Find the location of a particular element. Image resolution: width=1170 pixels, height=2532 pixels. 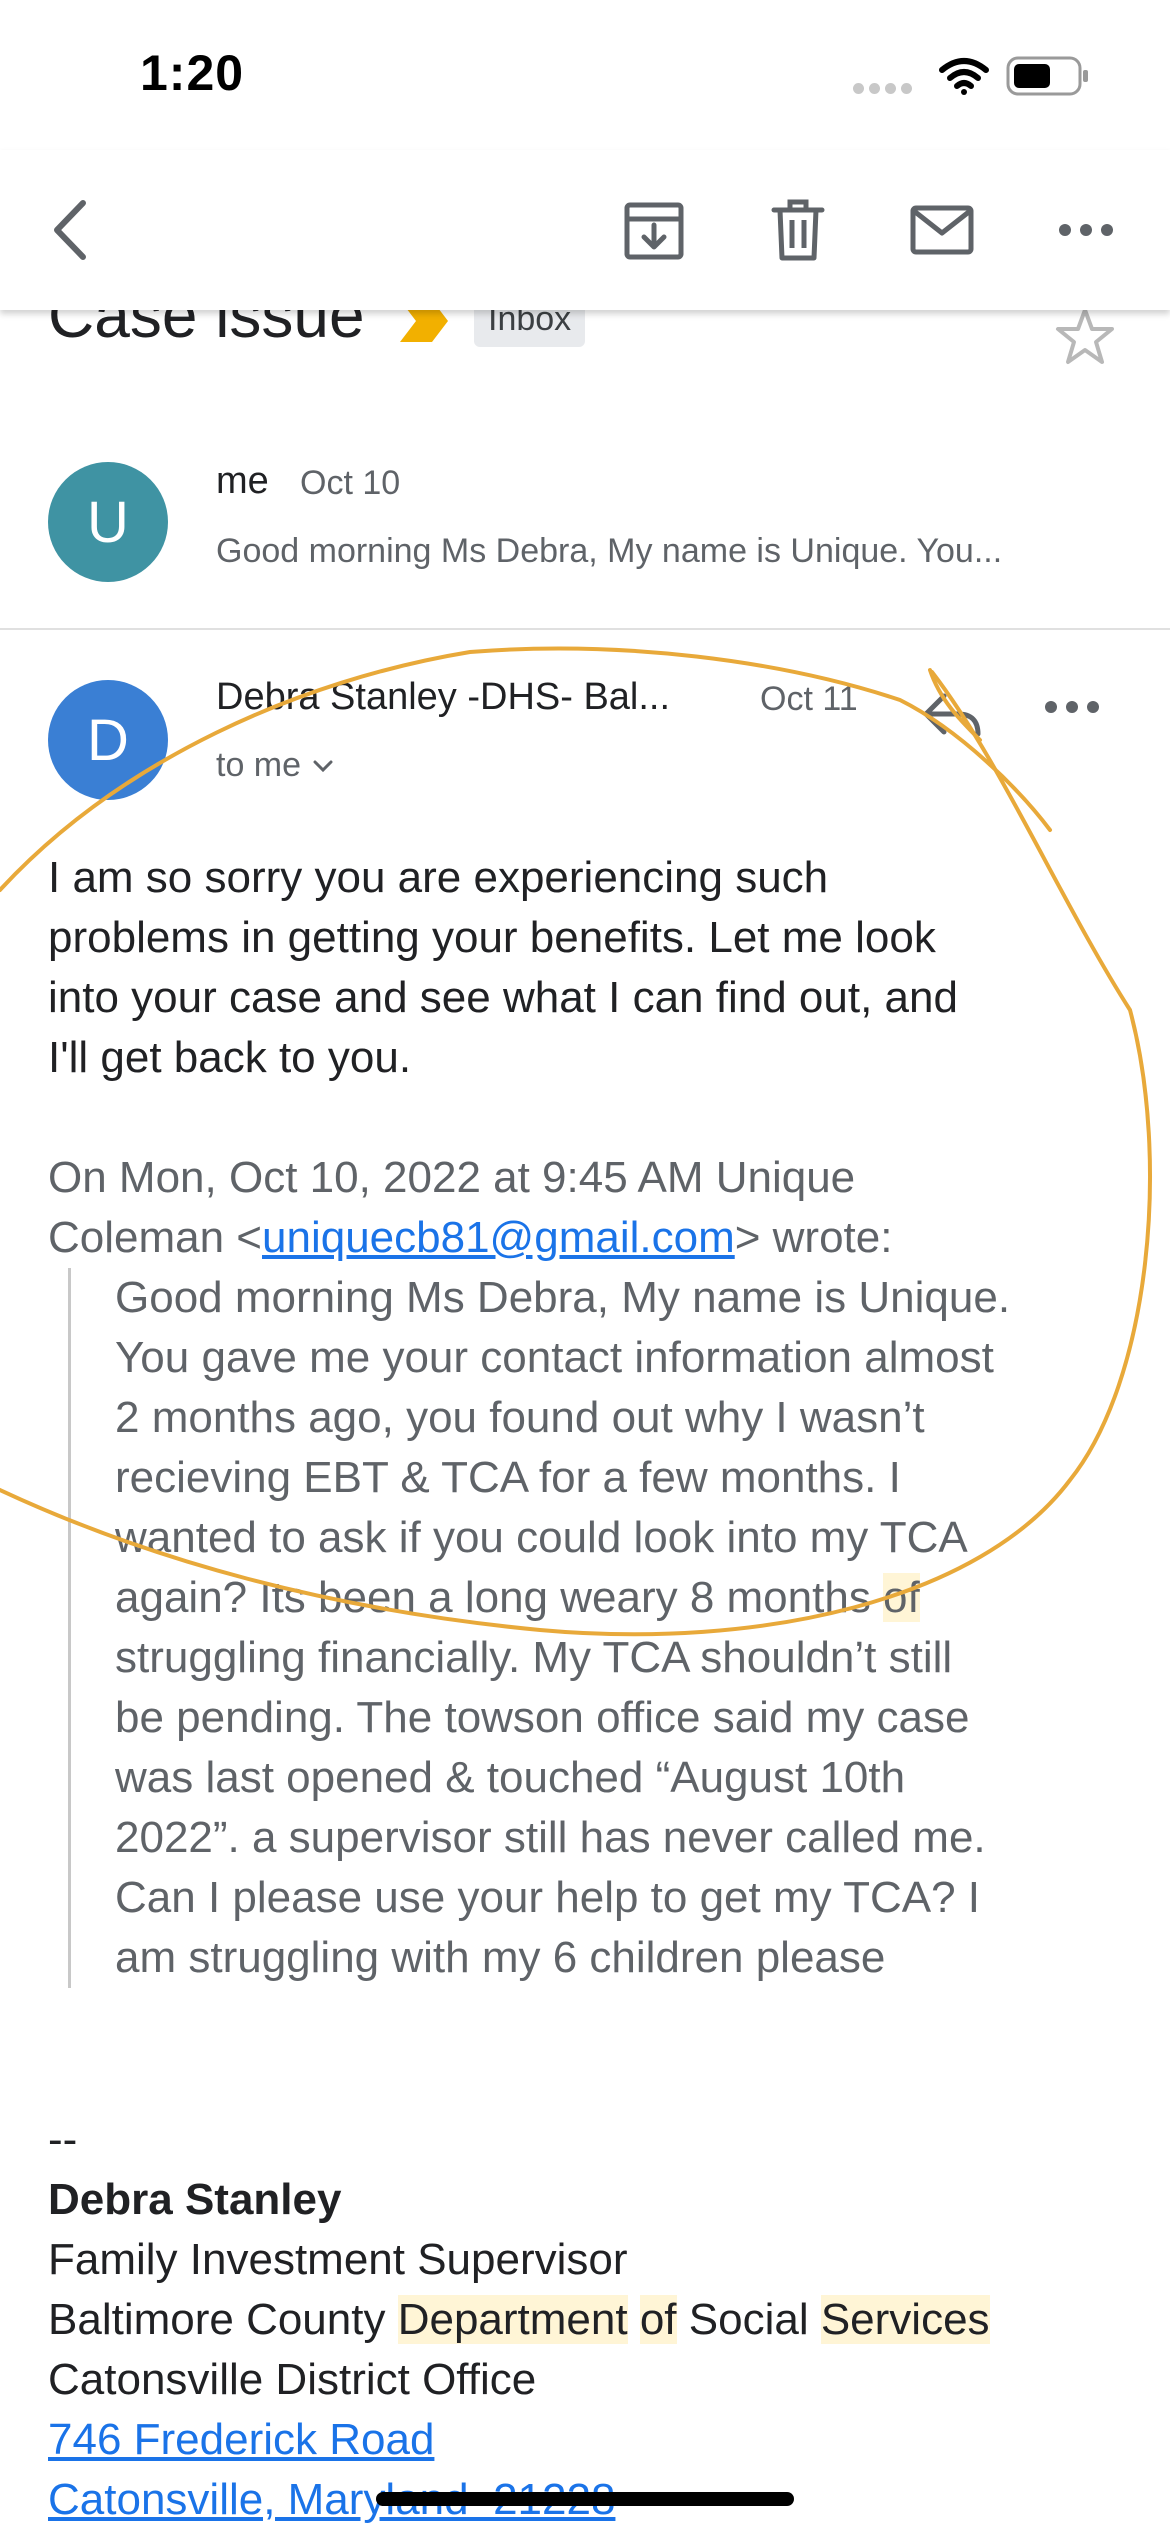

quoted-email-link: uniquecb81@gmail.com is located at coordinates (498, 1237).